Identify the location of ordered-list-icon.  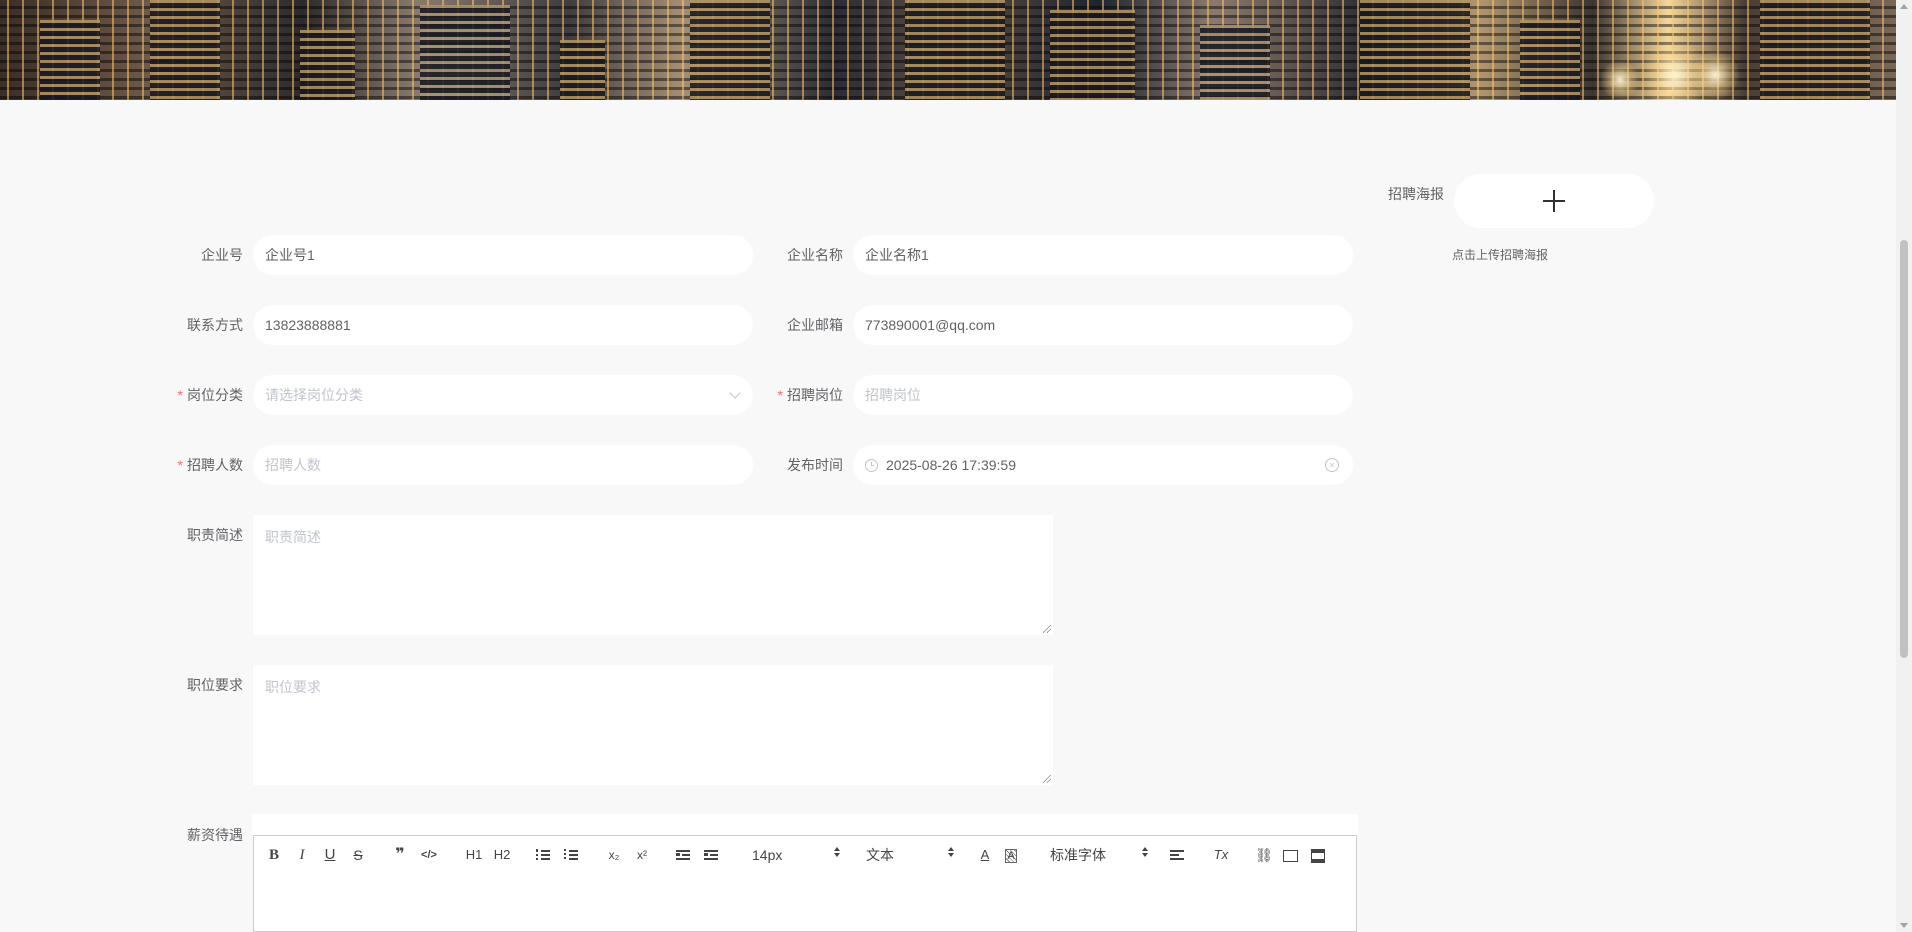
(543, 855).